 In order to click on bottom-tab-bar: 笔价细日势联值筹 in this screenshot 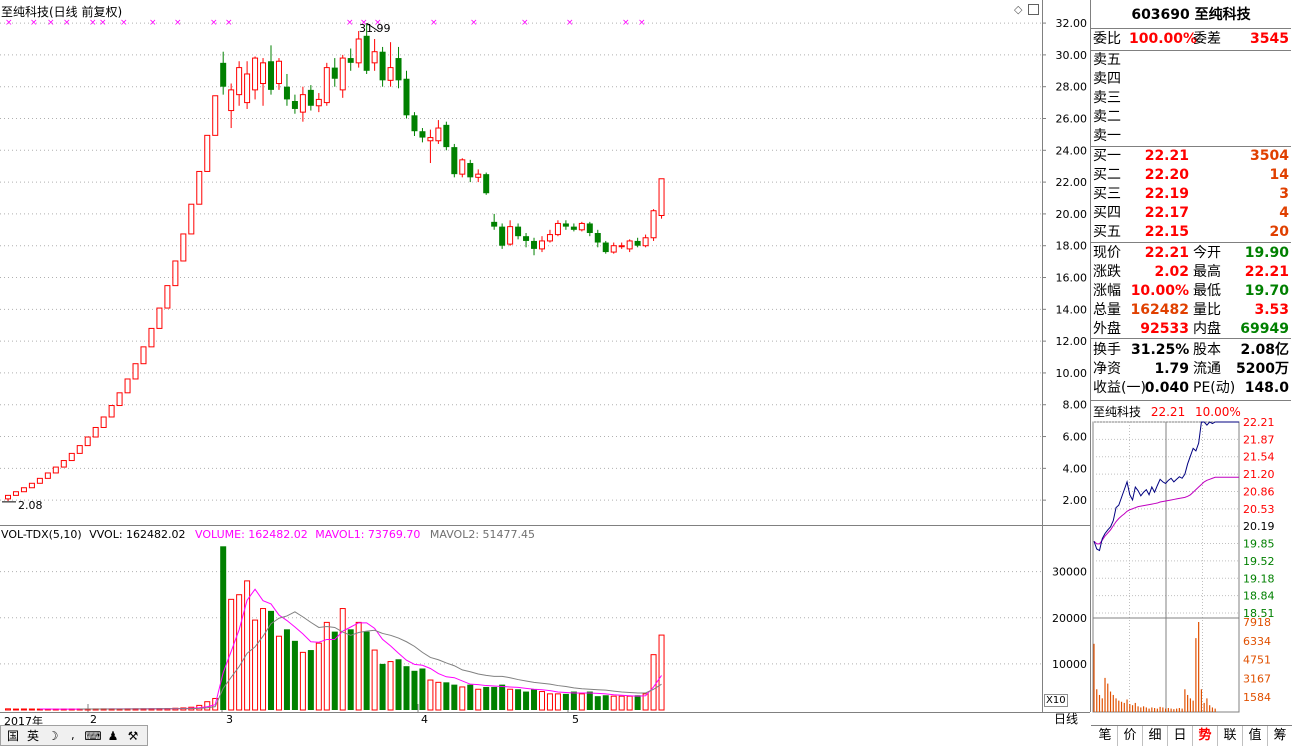, I will do `click(1191, 736)`.